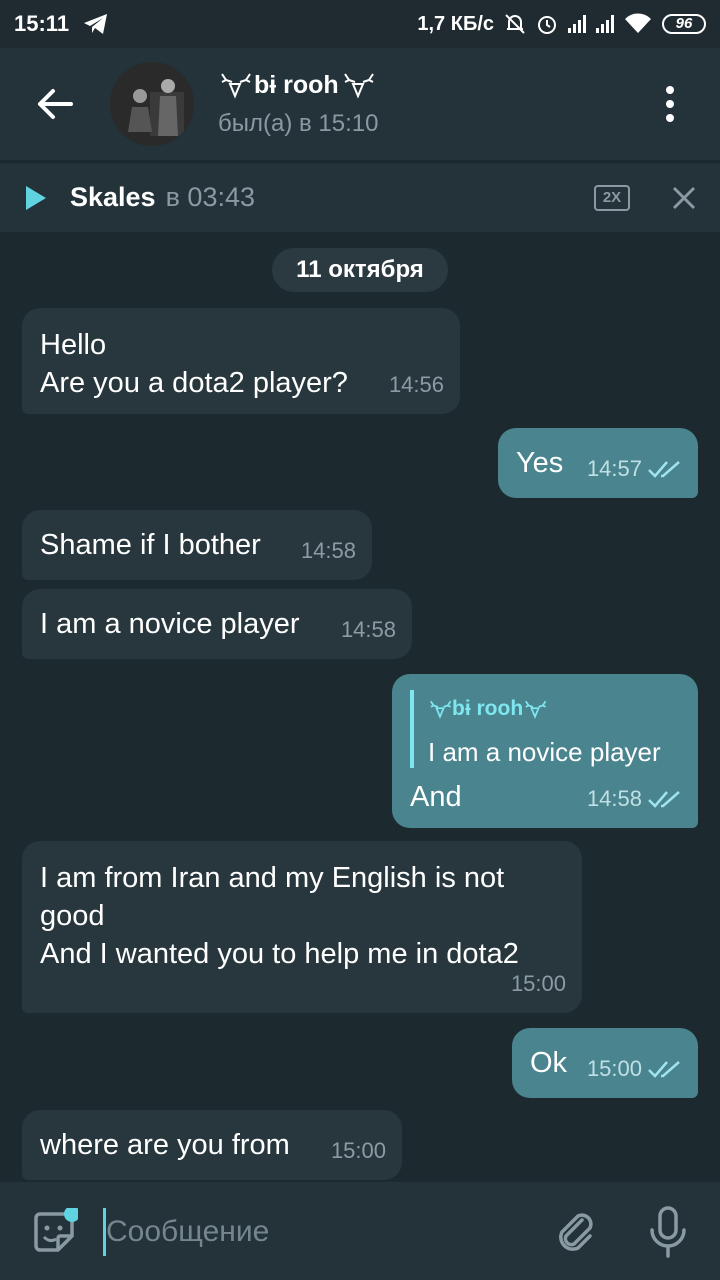 The height and width of the screenshot is (1280, 720). I want to click on sticker-emoji-icon, so click(54, 1232).